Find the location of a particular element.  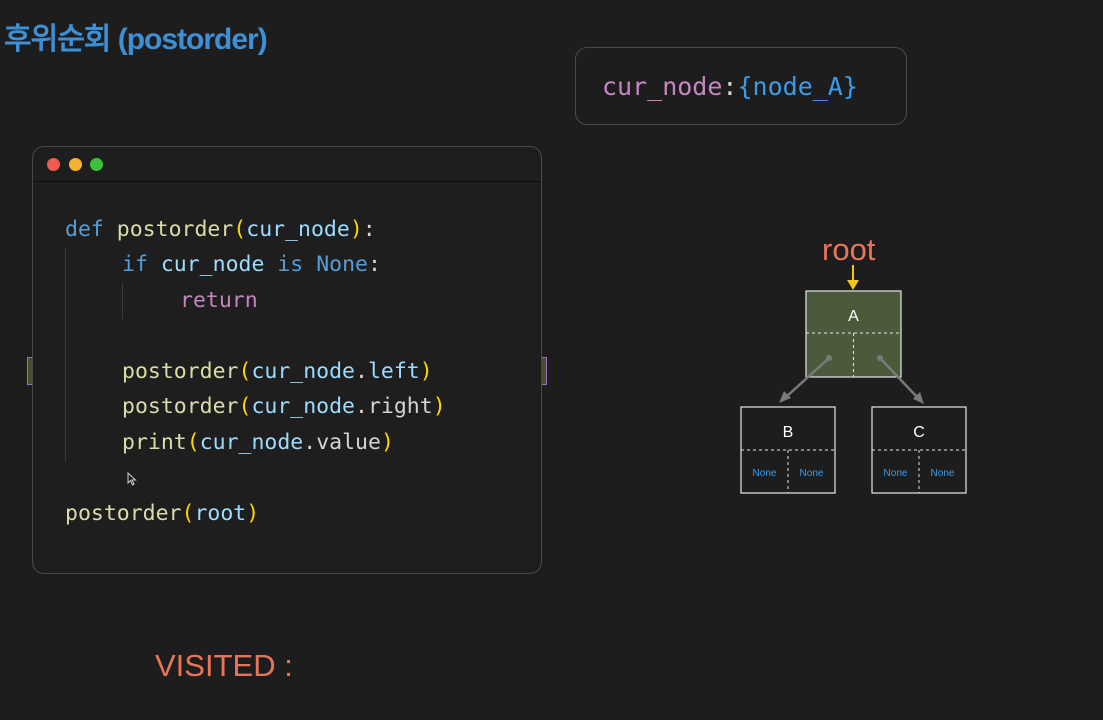

code-line-7: postorder(root) is located at coordinates (162, 514).